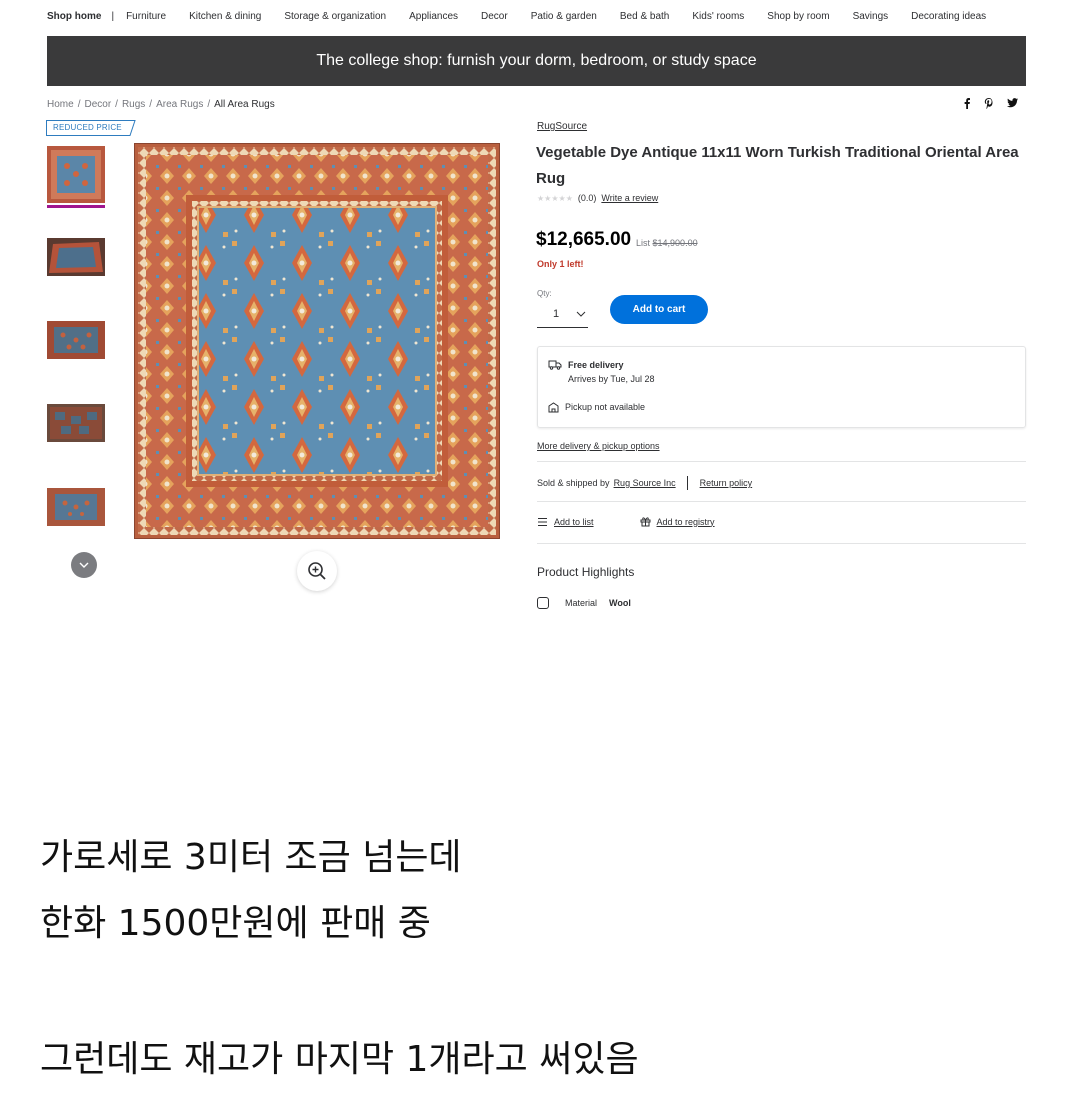 The width and height of the screenshot is (1080, 1103). What do you see at coordinates (685, 521) in the screenshot?
I see `add-to-registry-label: Add to registry` at bounding box center [685, 521].